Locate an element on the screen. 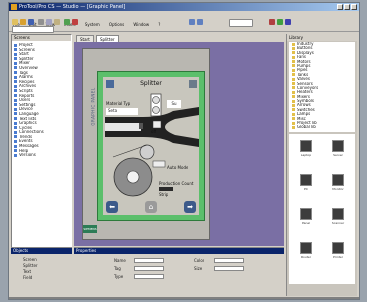 The width and height of the screenshot is (367, 302). hmi-graphics is located at coordinates (152, 138).